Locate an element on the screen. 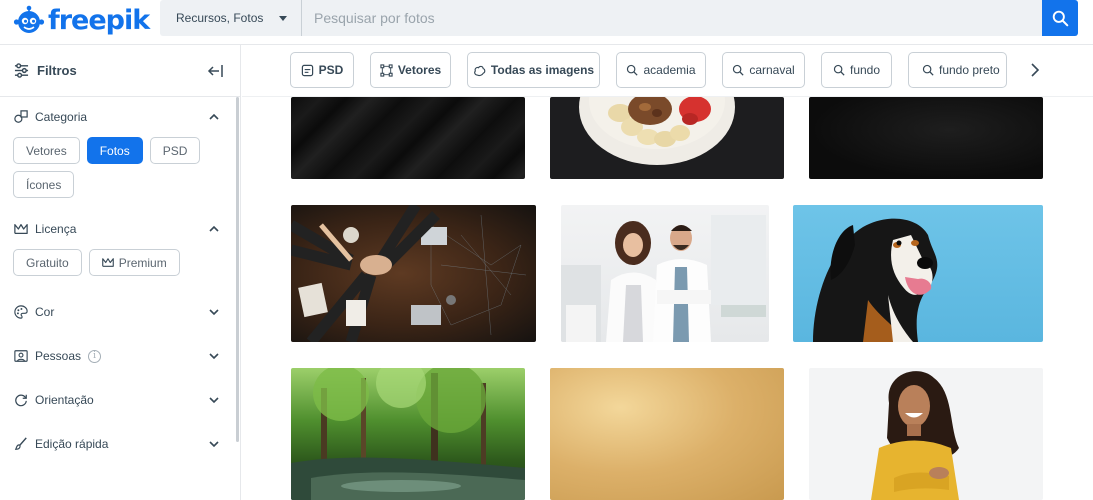  filter-chip-psd: PSD is located at coordinates (322, 70).